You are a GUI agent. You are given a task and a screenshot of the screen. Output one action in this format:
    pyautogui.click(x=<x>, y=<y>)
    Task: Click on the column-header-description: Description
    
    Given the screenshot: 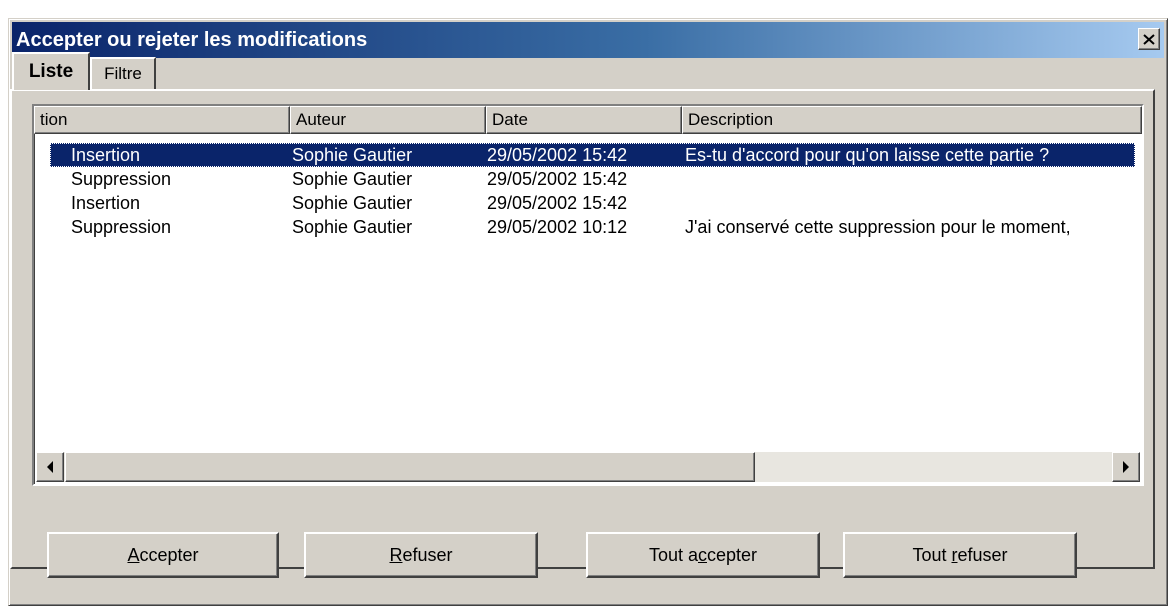 What is the action you would take?
    pyautogui.click(x=912, y=120)
    